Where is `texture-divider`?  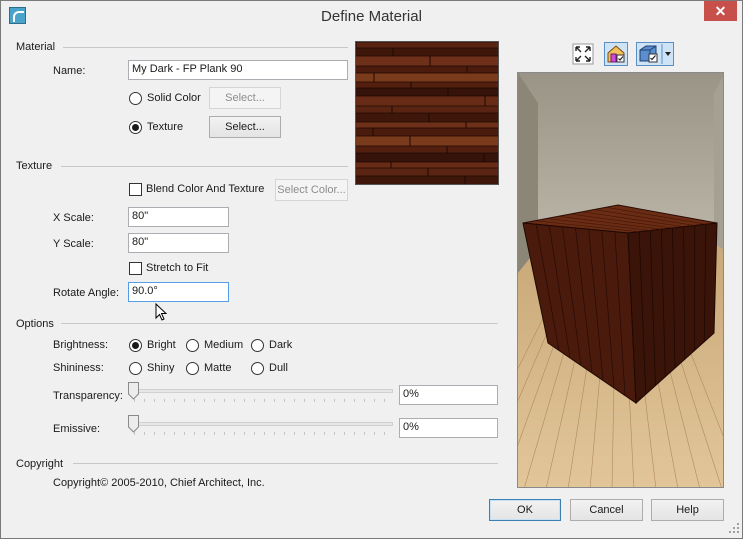
texture-divider is located at coordinates (204, 166).